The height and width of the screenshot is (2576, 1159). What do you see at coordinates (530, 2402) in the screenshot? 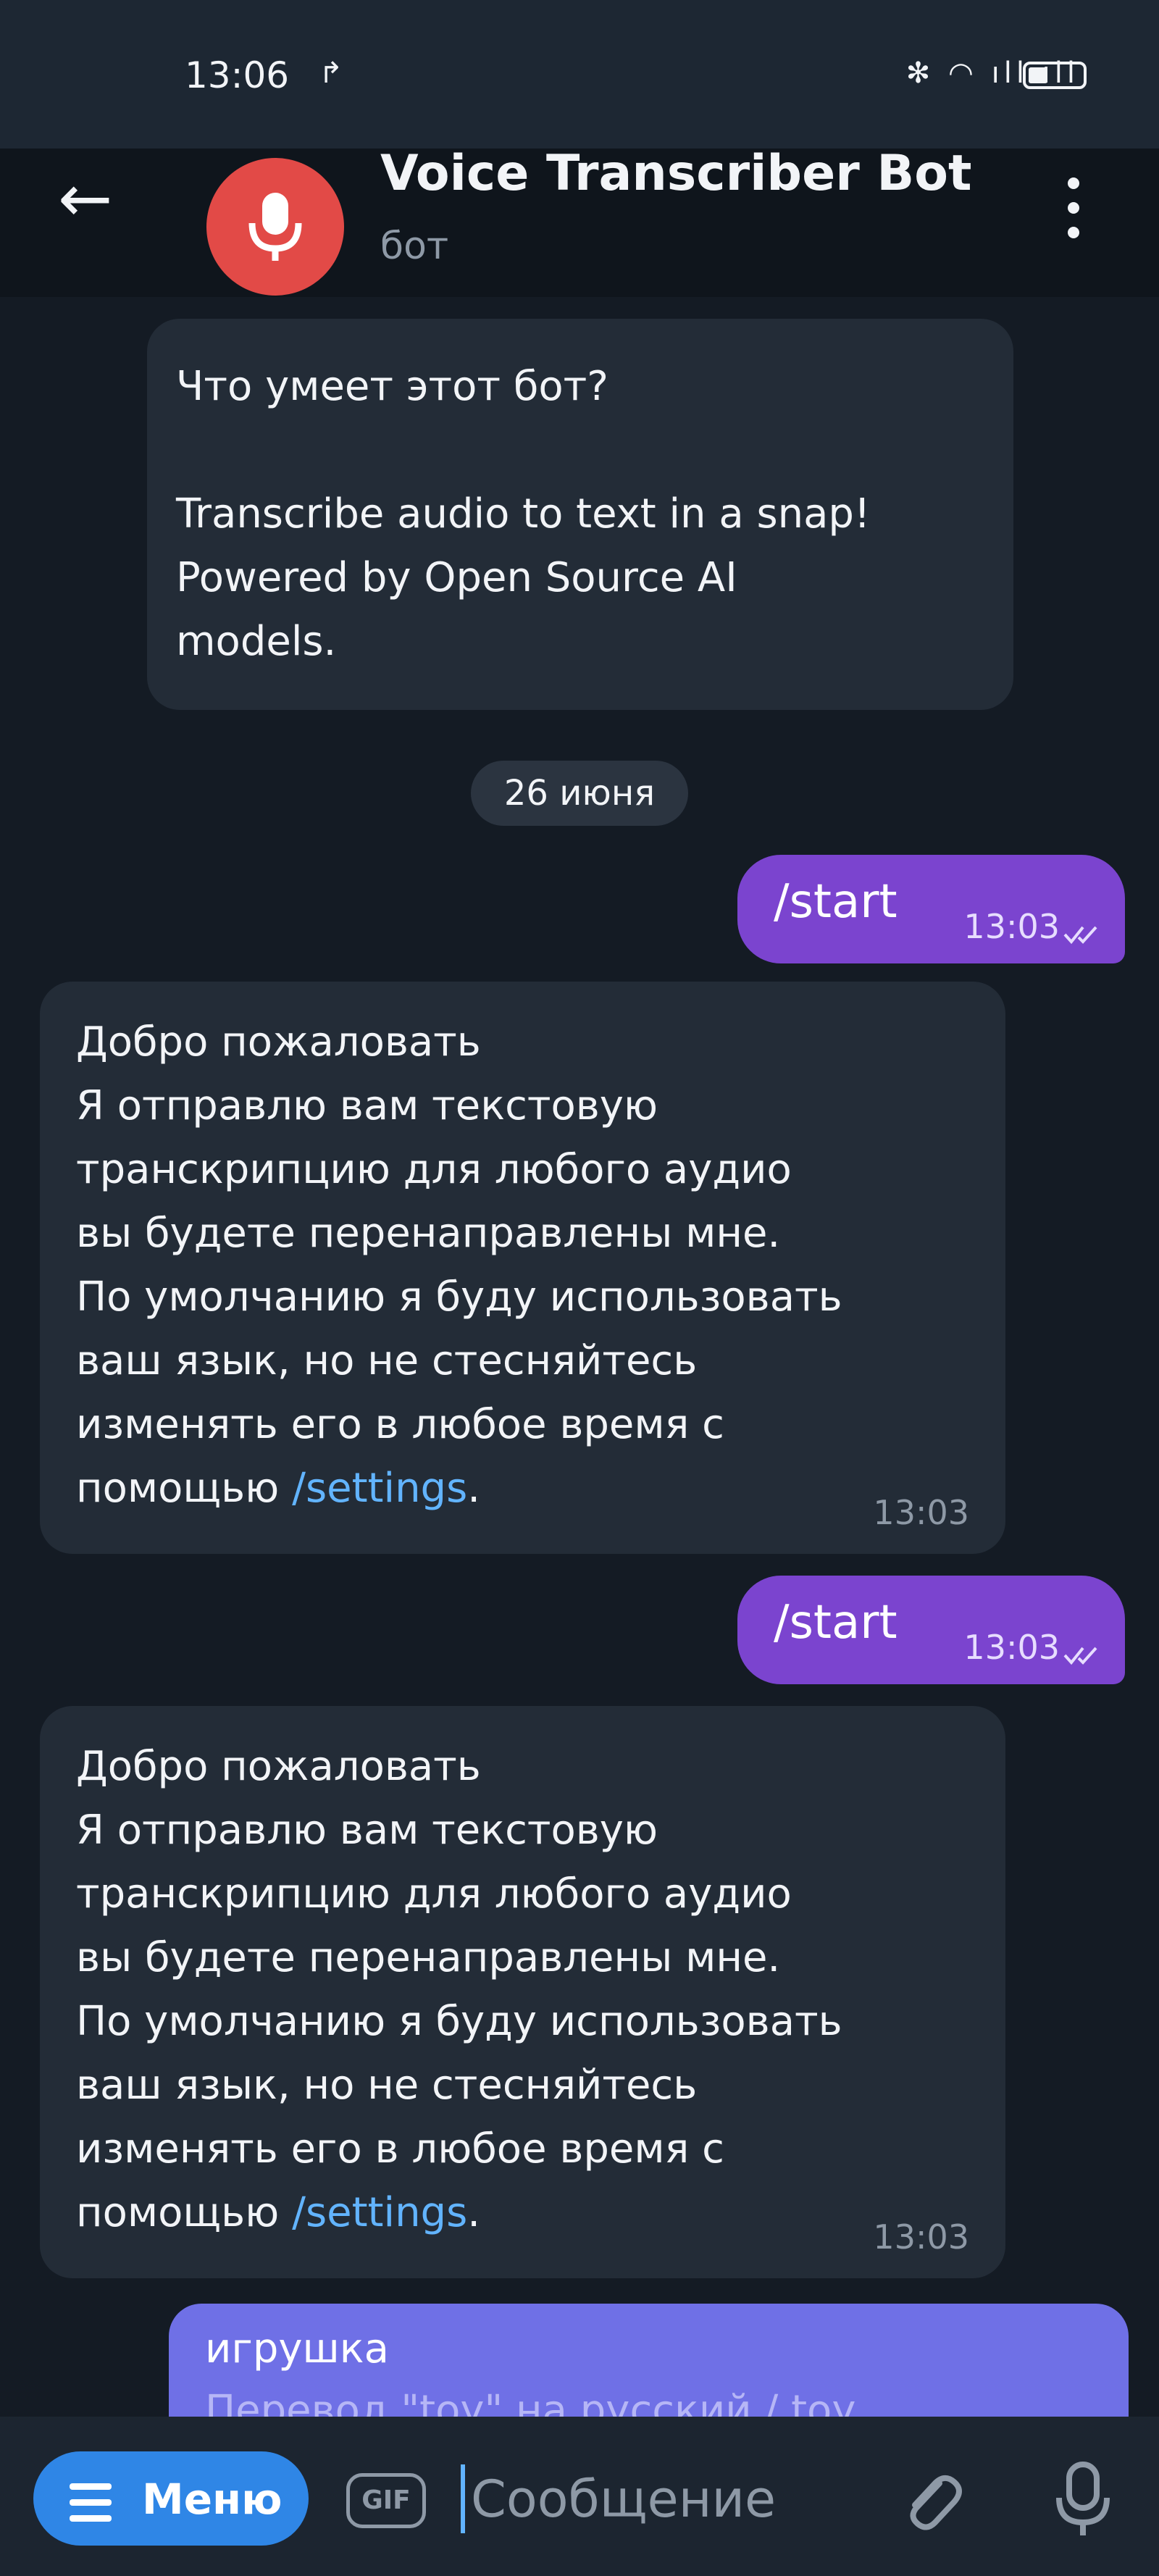
I see `message-text-clipped: Перевод "toy" на русский / toy` at bounding box center [530, 2402].